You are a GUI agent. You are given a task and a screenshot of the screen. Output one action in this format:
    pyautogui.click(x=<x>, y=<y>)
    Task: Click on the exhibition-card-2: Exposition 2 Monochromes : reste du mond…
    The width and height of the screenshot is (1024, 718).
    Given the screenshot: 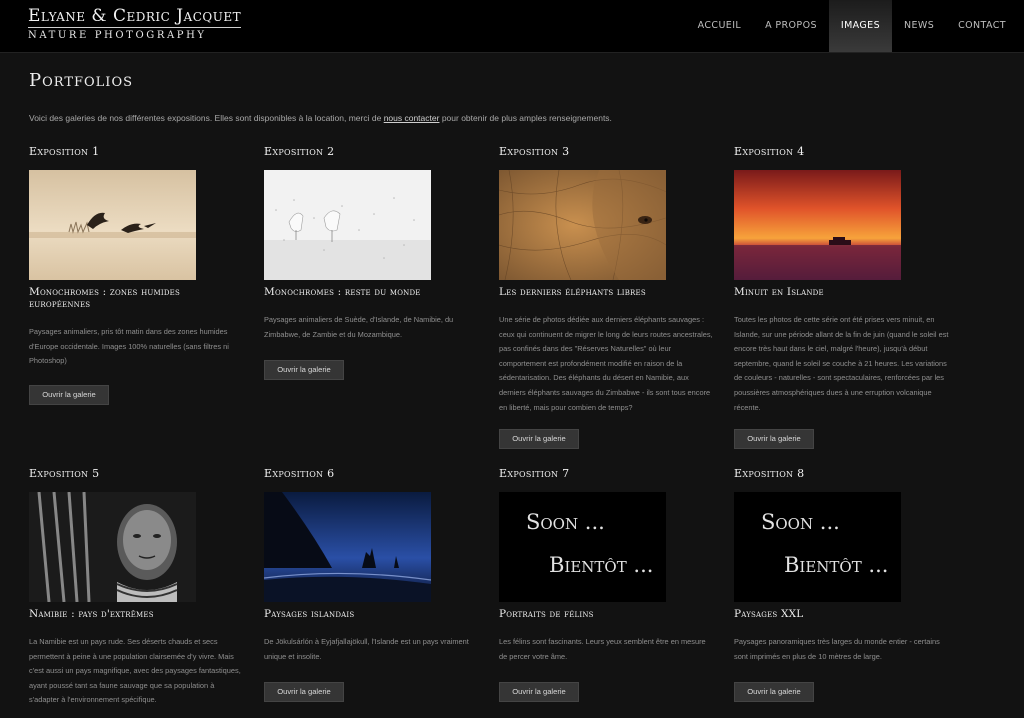 What is the action you would take?
    pyautogui.click(x=371, y=262)
    